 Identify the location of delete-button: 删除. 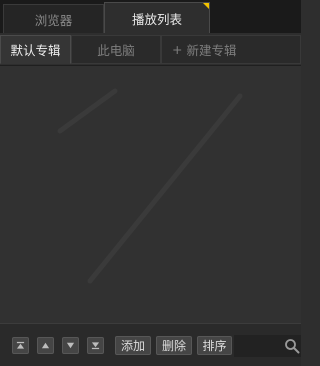
(174, 345).